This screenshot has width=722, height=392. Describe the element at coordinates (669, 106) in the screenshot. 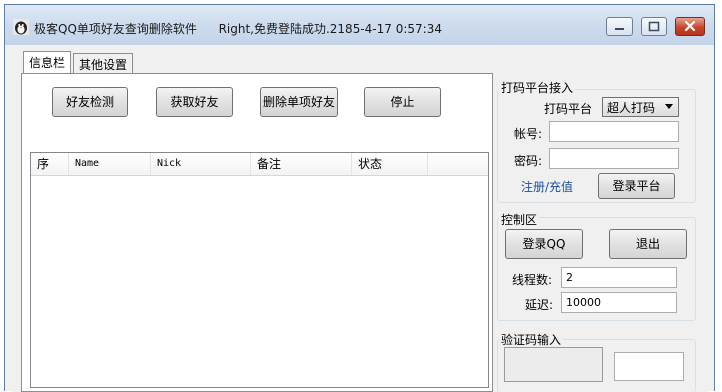

I see `chevron-down-icon` at that location.